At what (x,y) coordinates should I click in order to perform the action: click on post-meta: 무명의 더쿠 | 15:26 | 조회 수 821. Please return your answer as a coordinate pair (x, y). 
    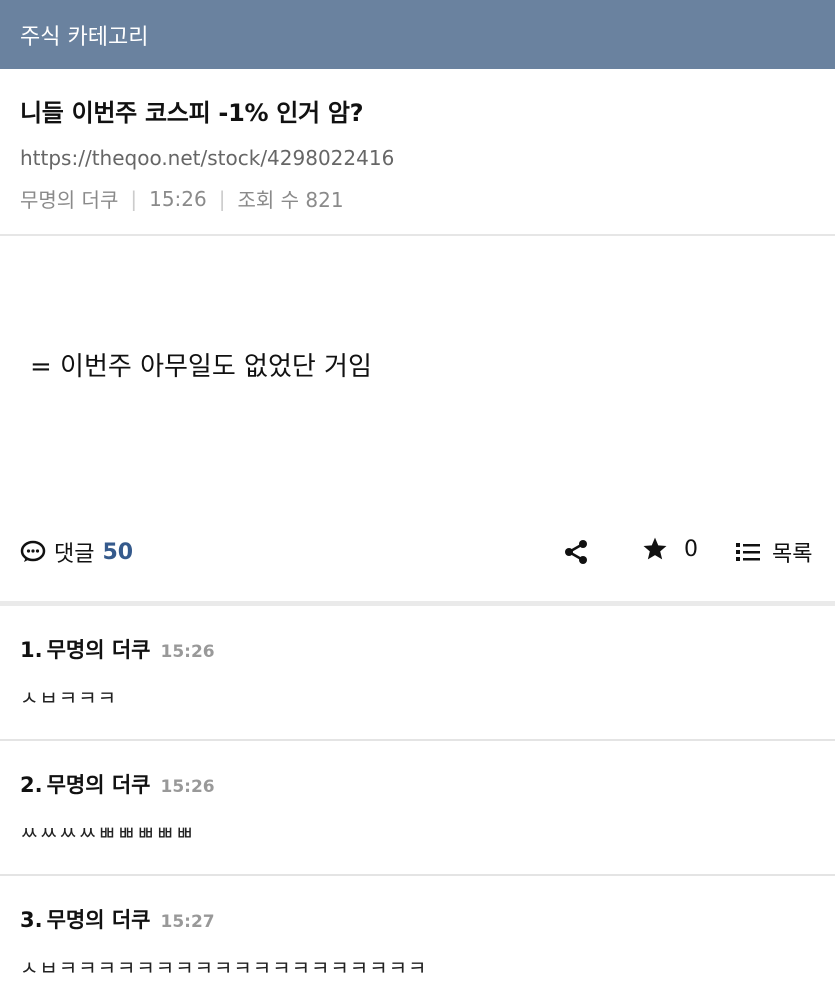
    Looking at the image, I should click on (417, 198).